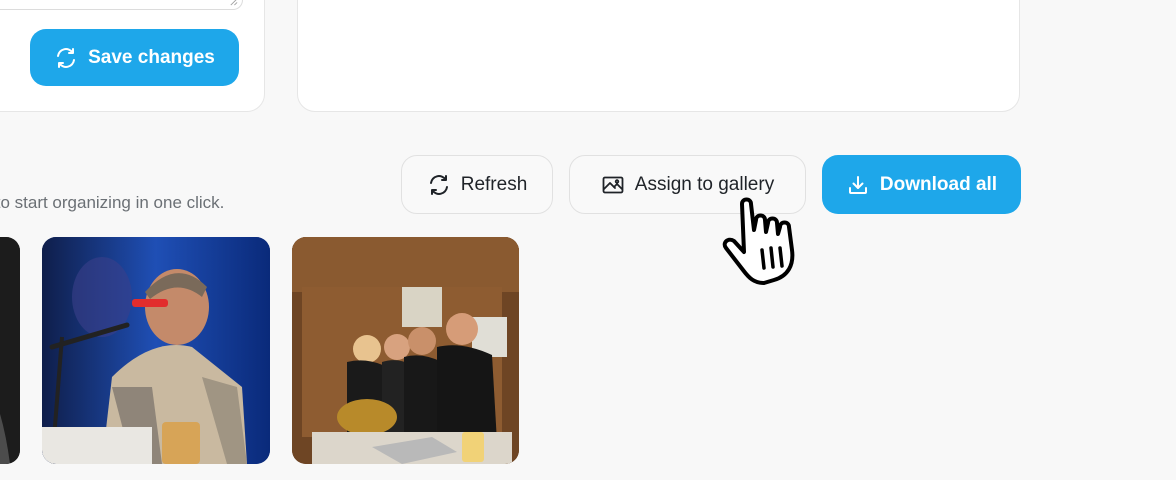  I want to click on refresh-button: Refresh, so click(477, 184).